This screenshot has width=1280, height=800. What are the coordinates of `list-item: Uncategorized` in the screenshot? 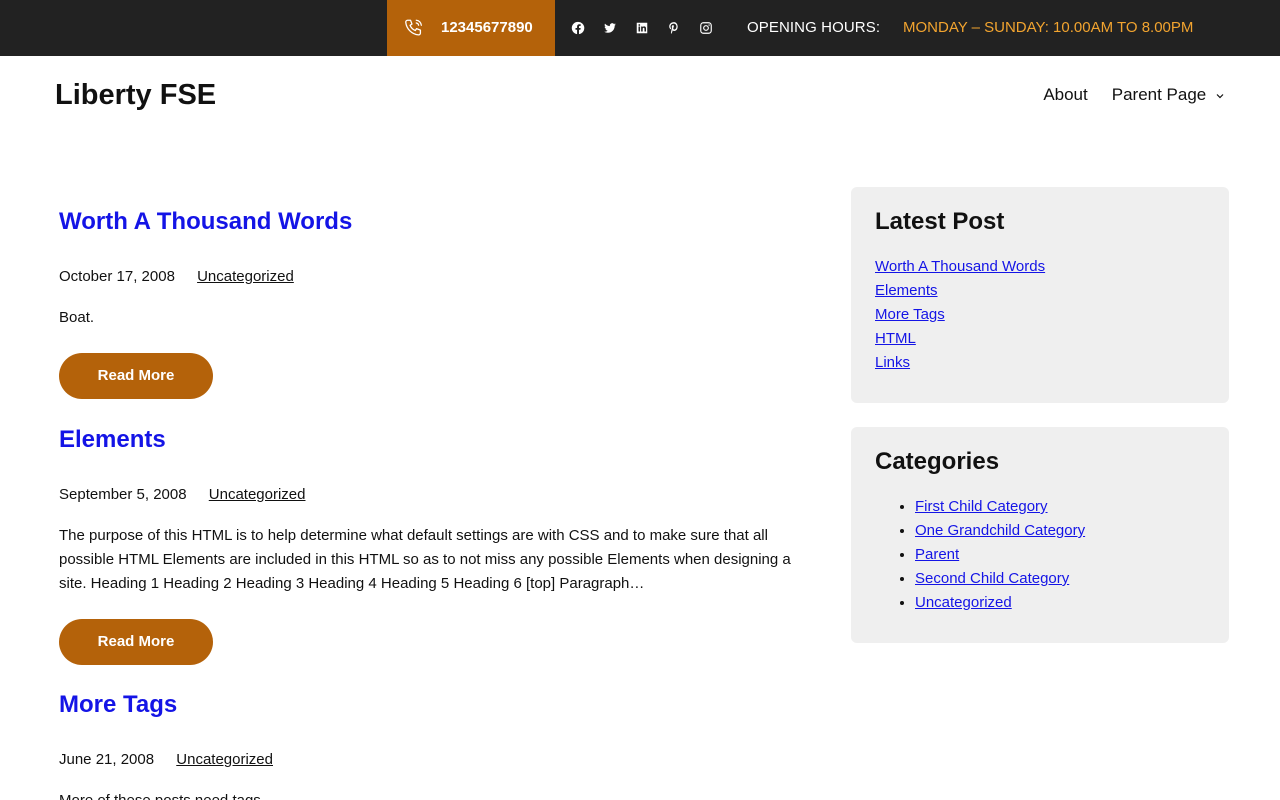 It's located at (1060, 603).